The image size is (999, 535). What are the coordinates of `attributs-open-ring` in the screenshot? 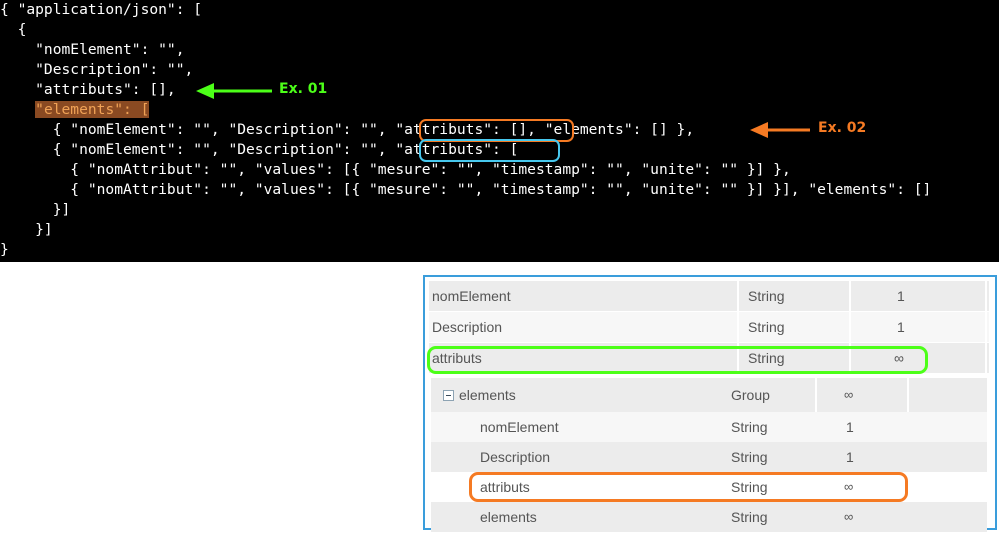 It's located at (489, 150).